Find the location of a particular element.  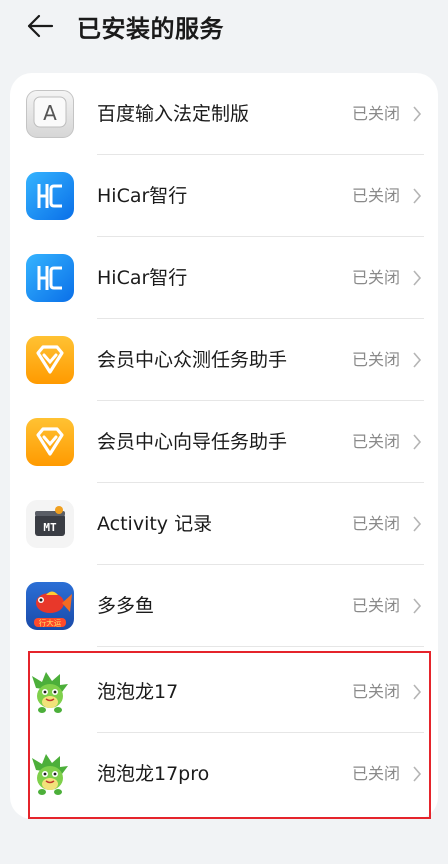

page-title: 已安装的服务 is located at coordinates (150, 29).